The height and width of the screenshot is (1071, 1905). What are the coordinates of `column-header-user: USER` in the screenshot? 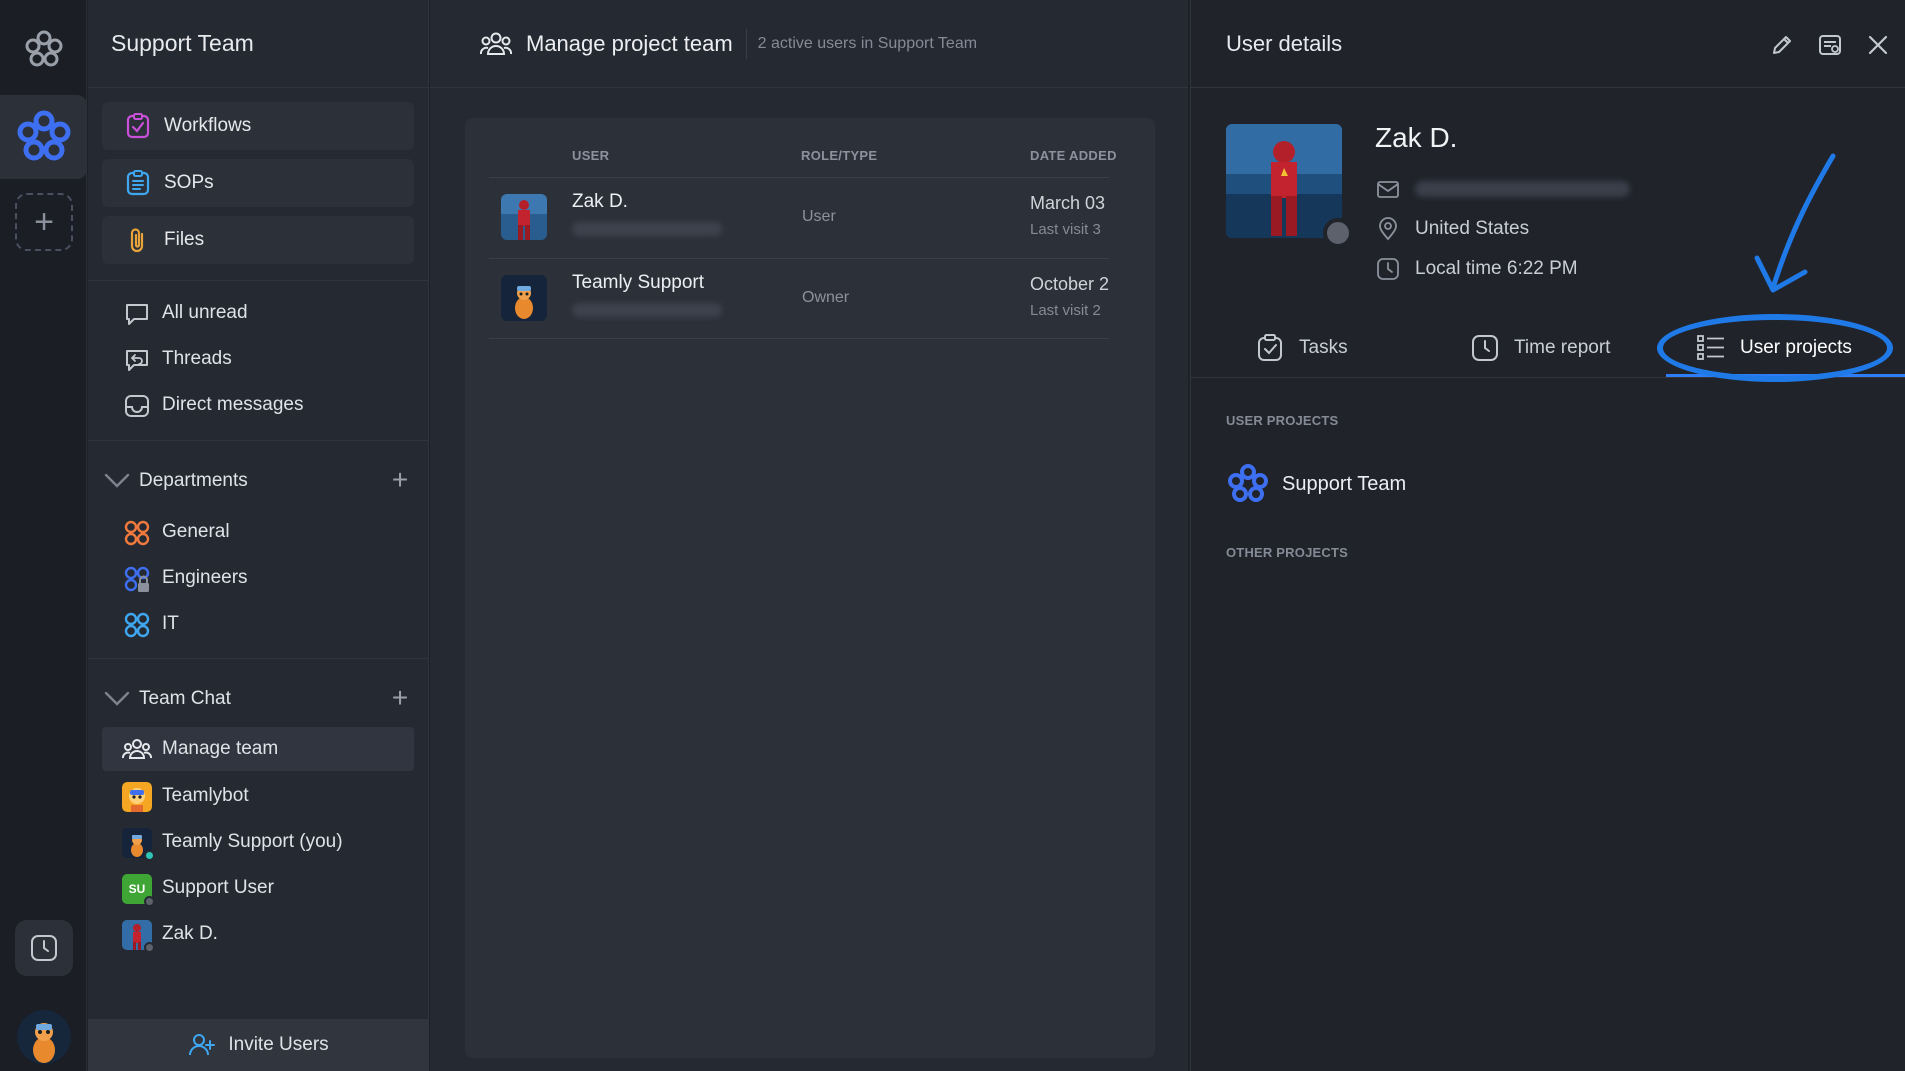 It's located at (590, 155).